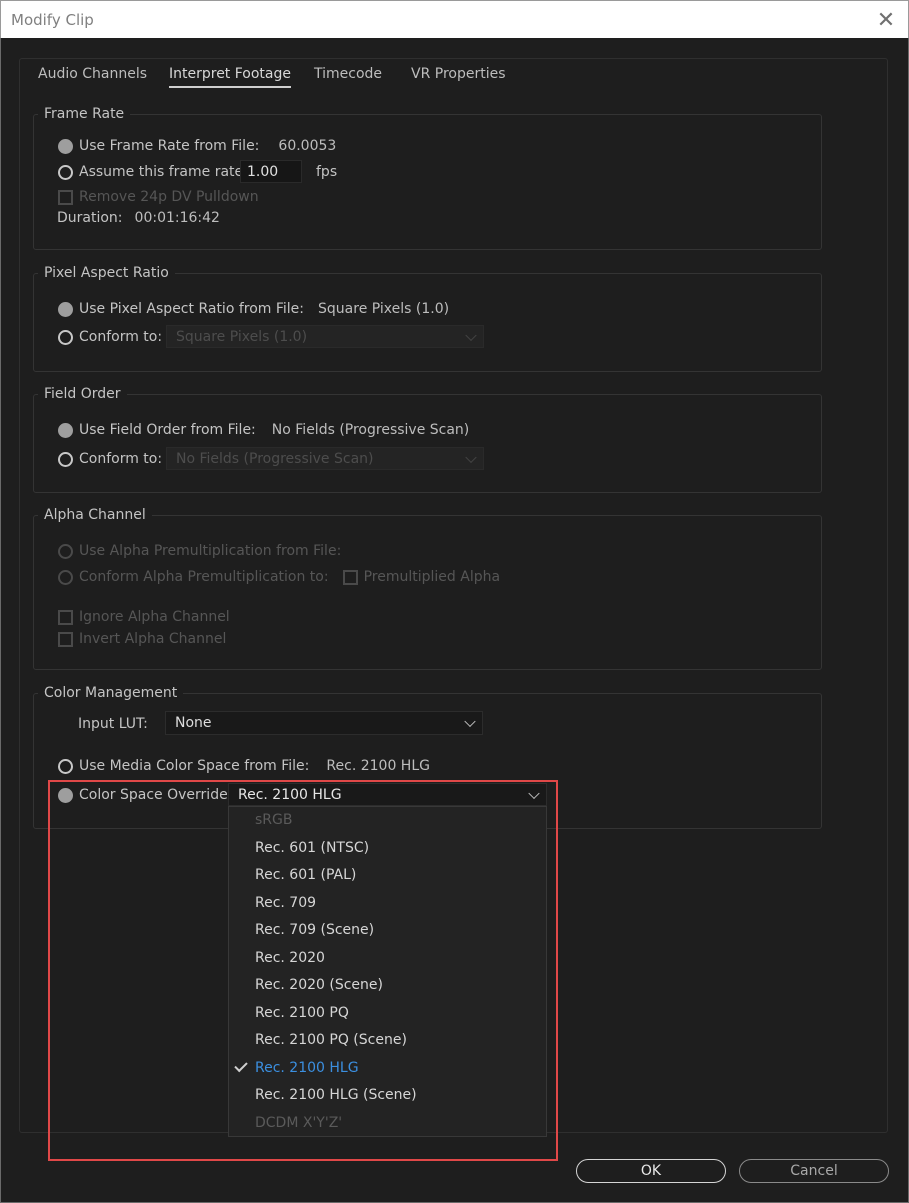  I want to click on invert-alpha-row: Invert Alpha Channel, so click(142, 639).